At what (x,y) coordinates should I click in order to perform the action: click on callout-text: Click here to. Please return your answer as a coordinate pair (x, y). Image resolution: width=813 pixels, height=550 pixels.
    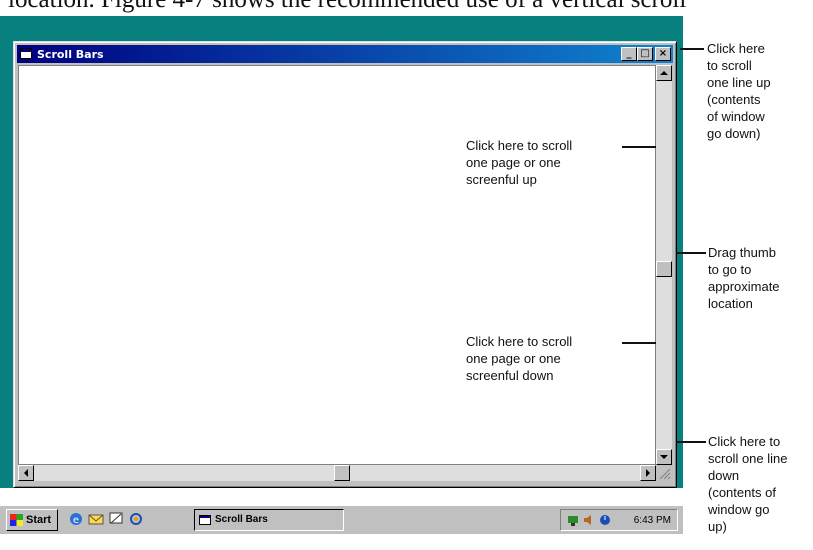
    Looking at the image, I should click on (744, 441).